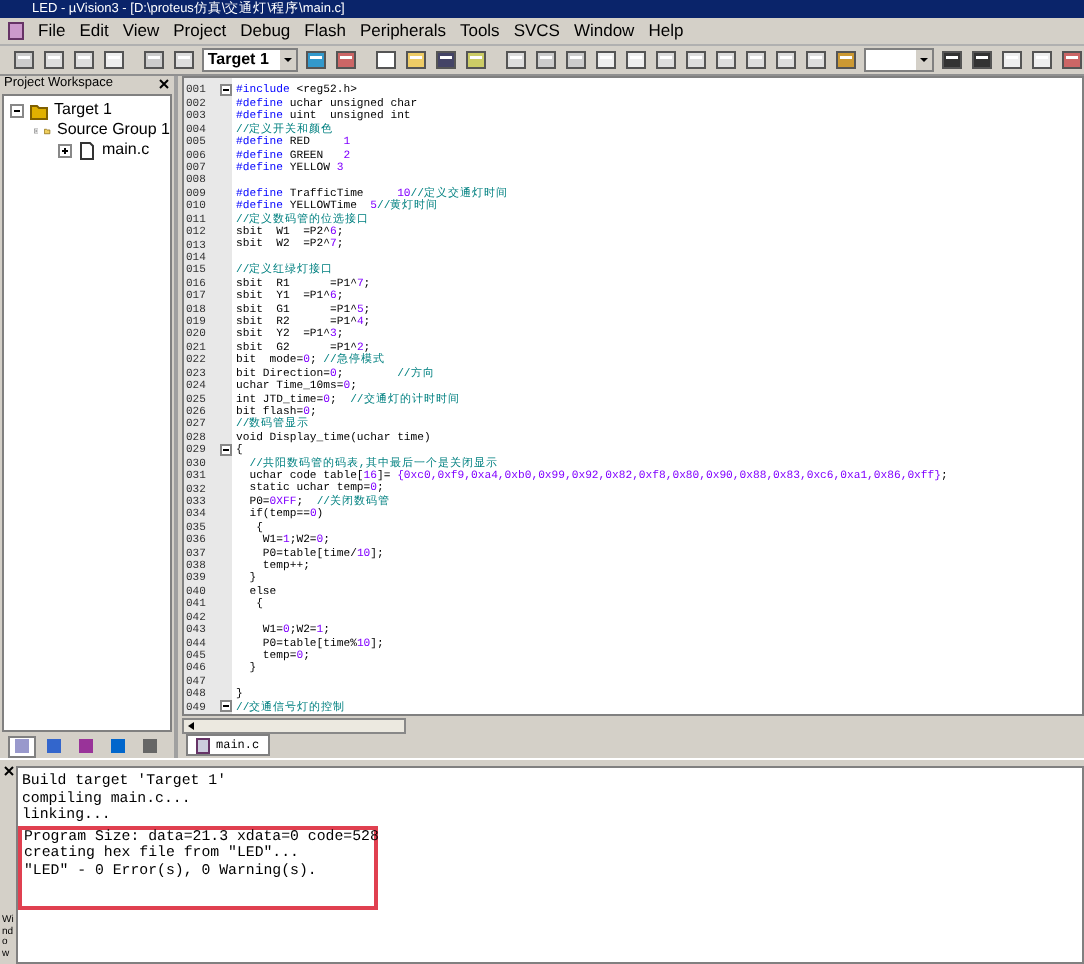 Image resolution: width=1084 pixels, height=964 pixels. What do you see at coordinates (17, 110) in the screenshot?
I see `collapse-icon` at bounding box center [17, 110].